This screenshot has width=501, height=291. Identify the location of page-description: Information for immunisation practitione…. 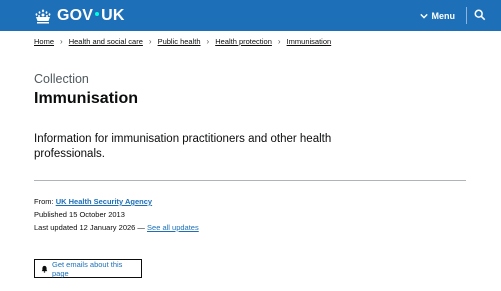
(183, 146).